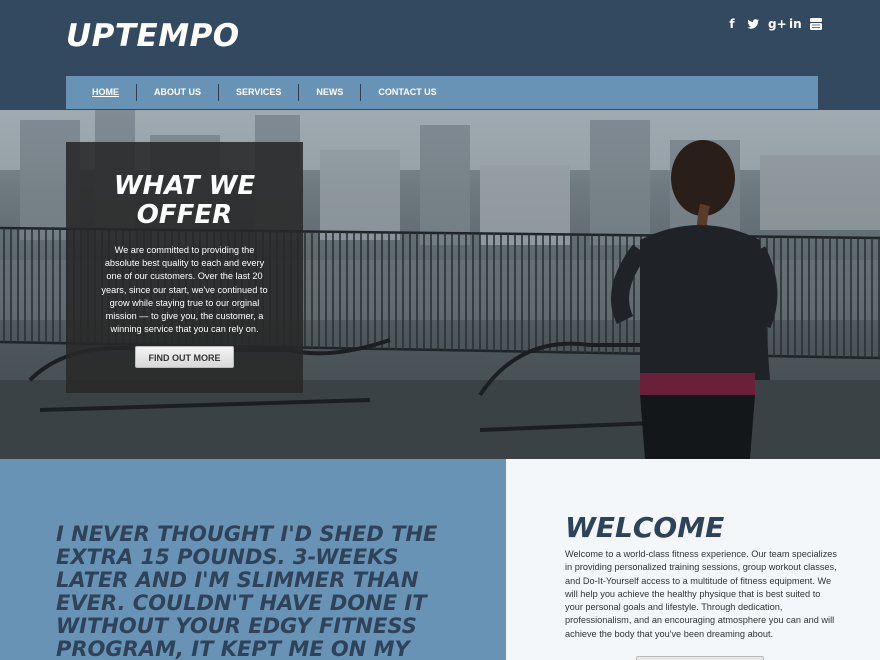  I want to click on twitter-icon, so click(753, 24).